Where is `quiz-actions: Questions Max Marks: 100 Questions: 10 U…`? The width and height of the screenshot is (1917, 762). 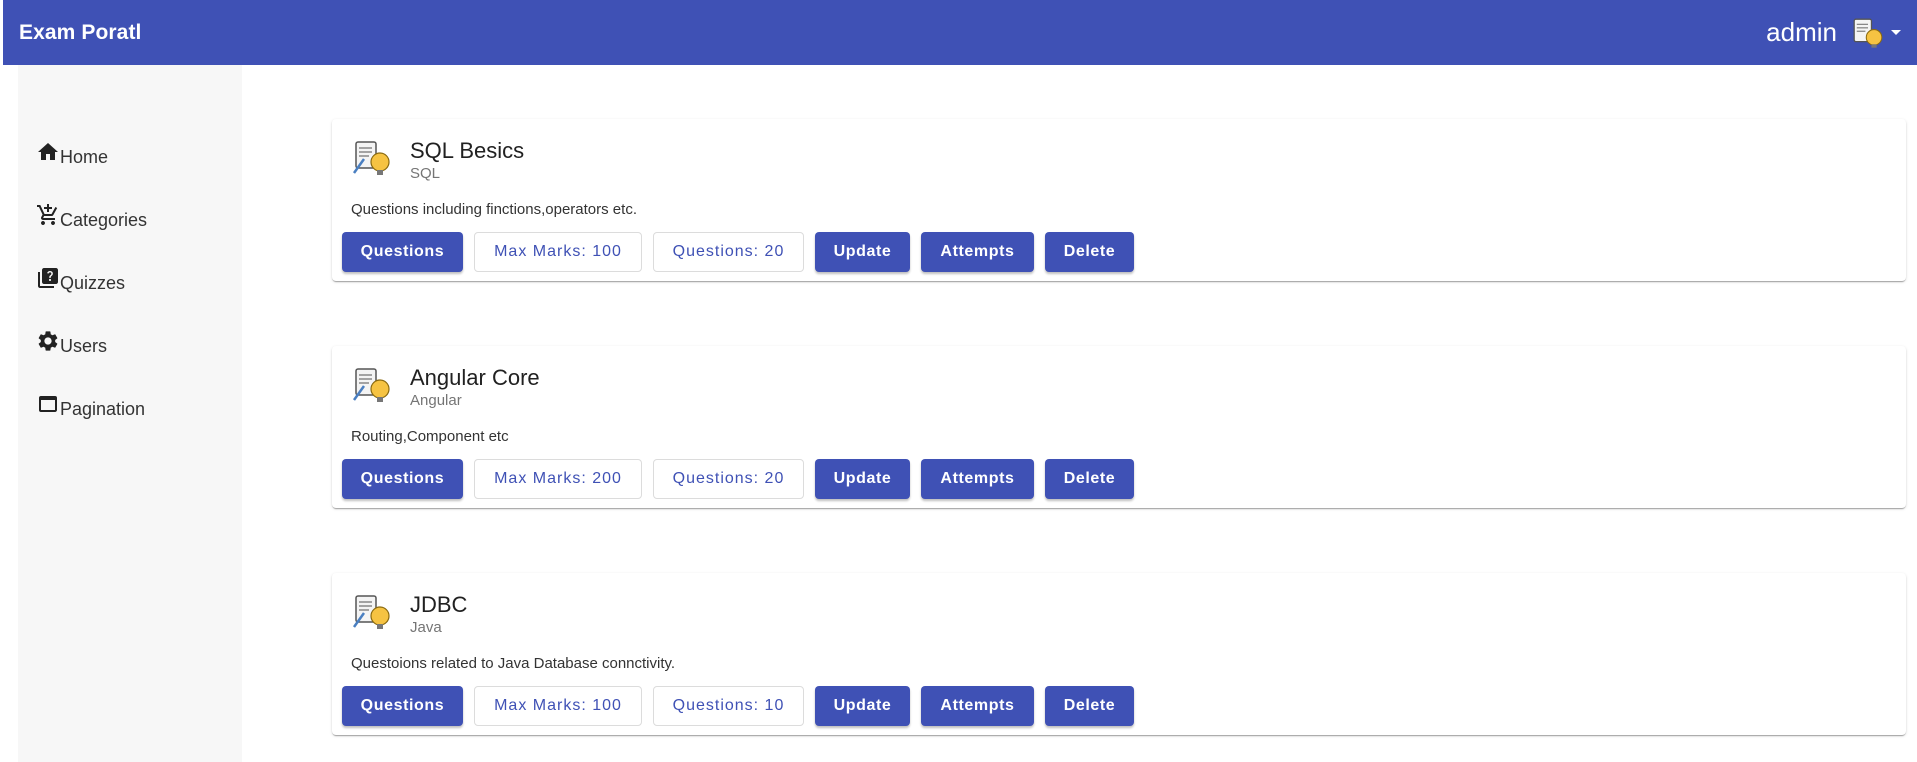 quiz-actions: Questions Max Marks: 100 Questions: 10 U… is located at coordinates (743, 706).